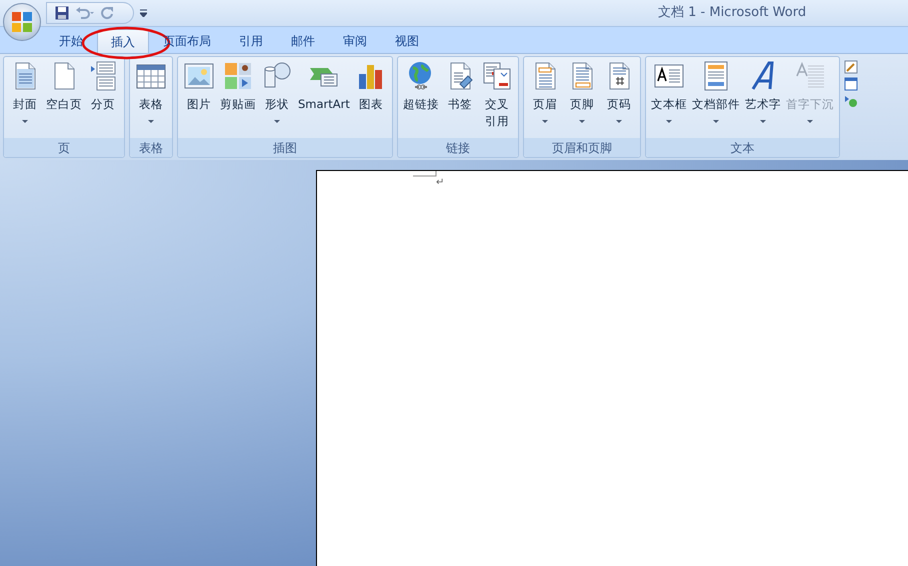 Image resolution: width=908 pixels, height=566 pixels. I want to click on ribbon-tab: 审阅, so click(355, 41).